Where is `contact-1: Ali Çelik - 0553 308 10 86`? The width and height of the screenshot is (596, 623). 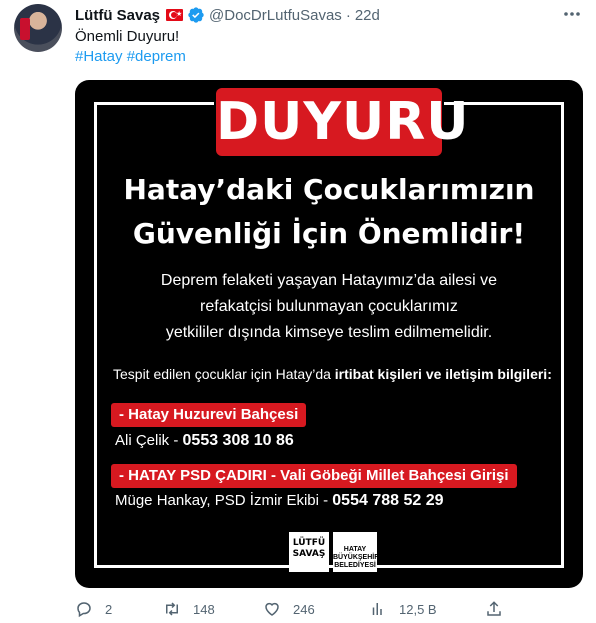 contact-1: Ali Çelik - 0553 308 10 86 is located at coordinates (204, 440).